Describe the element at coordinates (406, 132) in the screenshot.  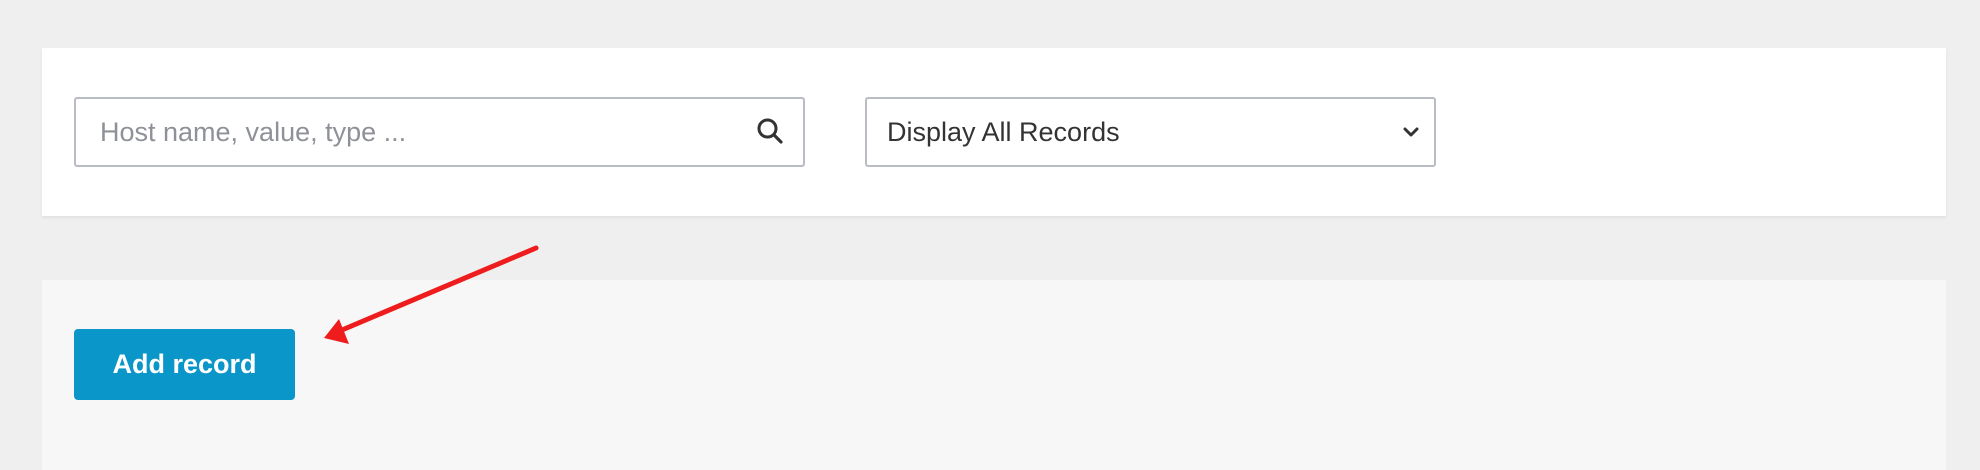
I see `search-input` at that location.